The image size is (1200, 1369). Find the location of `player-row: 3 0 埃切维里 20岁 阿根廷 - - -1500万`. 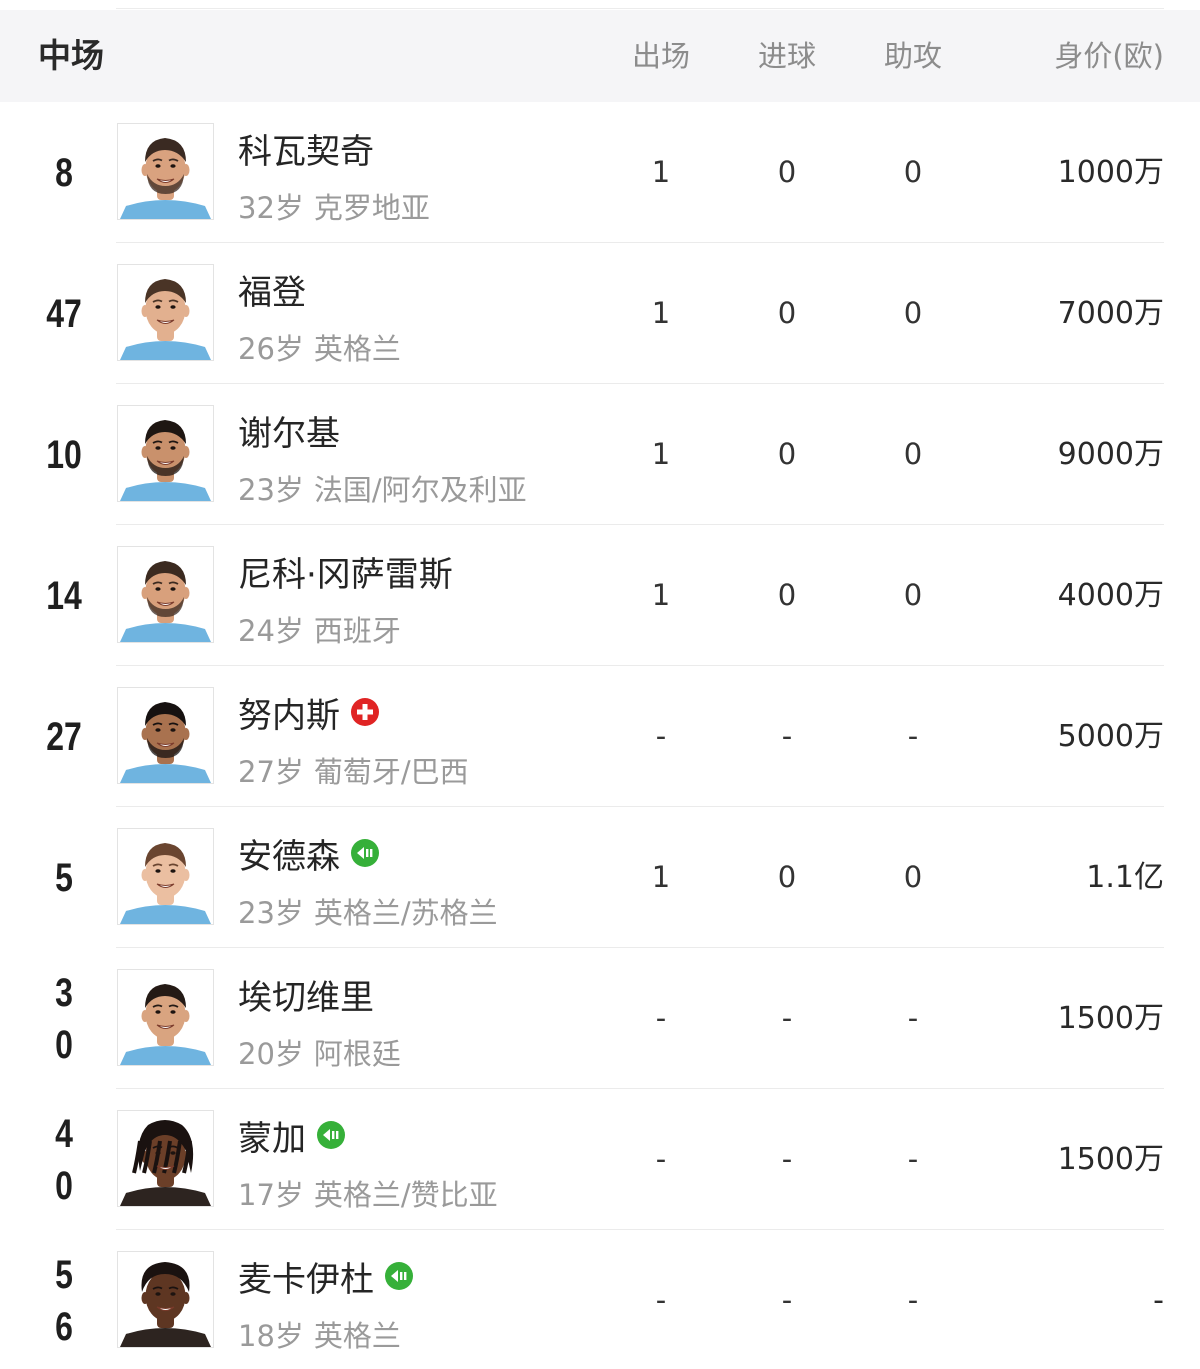

player-row: 3 0 埃切维里 20岁 阿根廷 - - -1500万 is located at coordinates (600, 1018).